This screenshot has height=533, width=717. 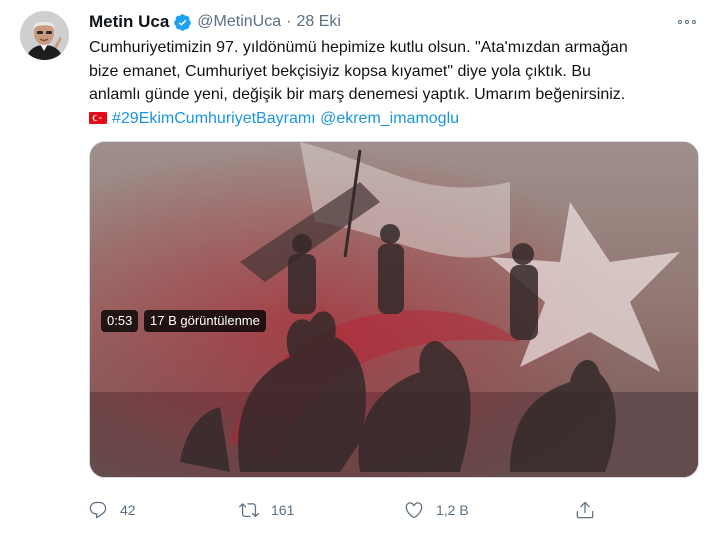 What do you see at coordinates (98, 510) in the screenshot?
I see `reply-icon` at bounding box center [98, 510].